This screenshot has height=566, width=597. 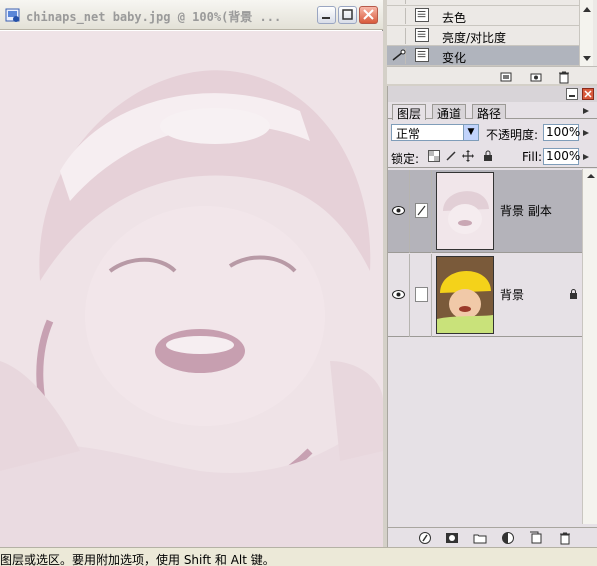 I want to click on faded-baby-thumbnail-image, so click(x=465, y=211).